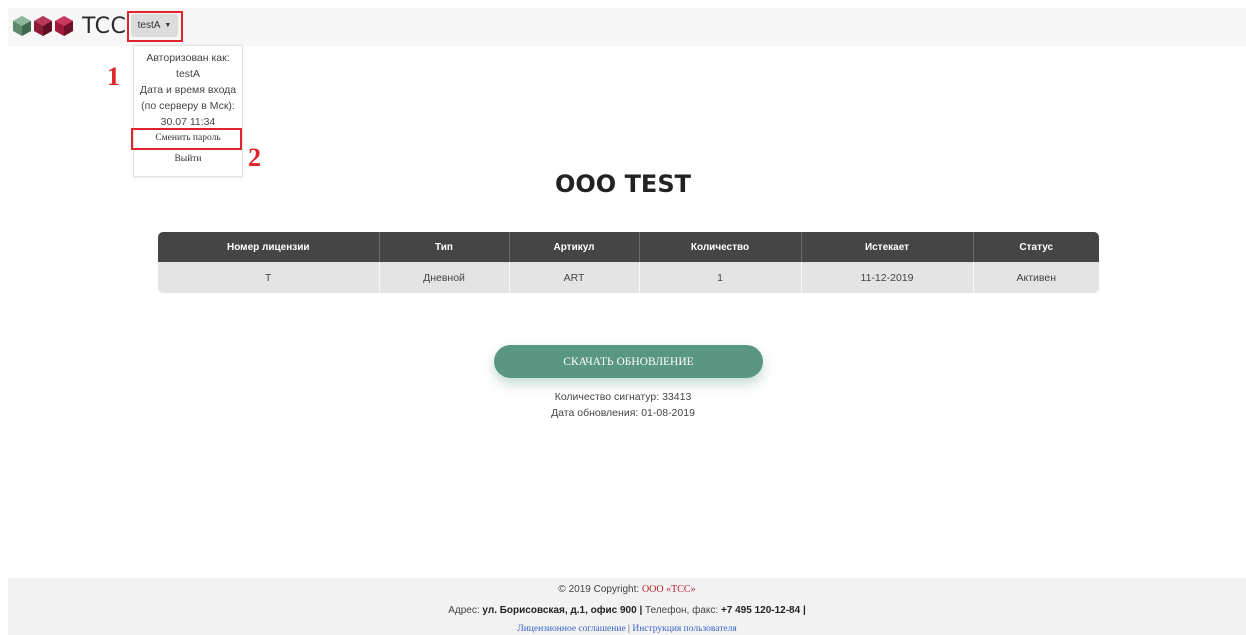 The height and width of the screenshot is (635, 1246). What do you see at coordinates (684, 629) in the screenshot?
I see `user-manual-link: Инструкция пользователя` at bounding box center [684, 629].